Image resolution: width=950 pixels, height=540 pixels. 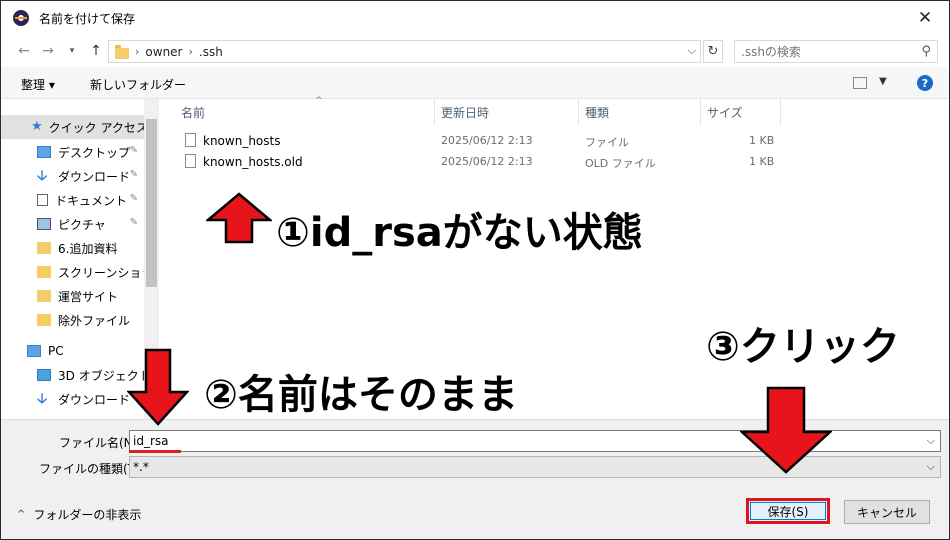 What do you see at coordinates (72, 176) in the screenshot?
I see `sidebar-item-downloads: 🡣 ダウンロード ✎` at bounding box center [72, 176].